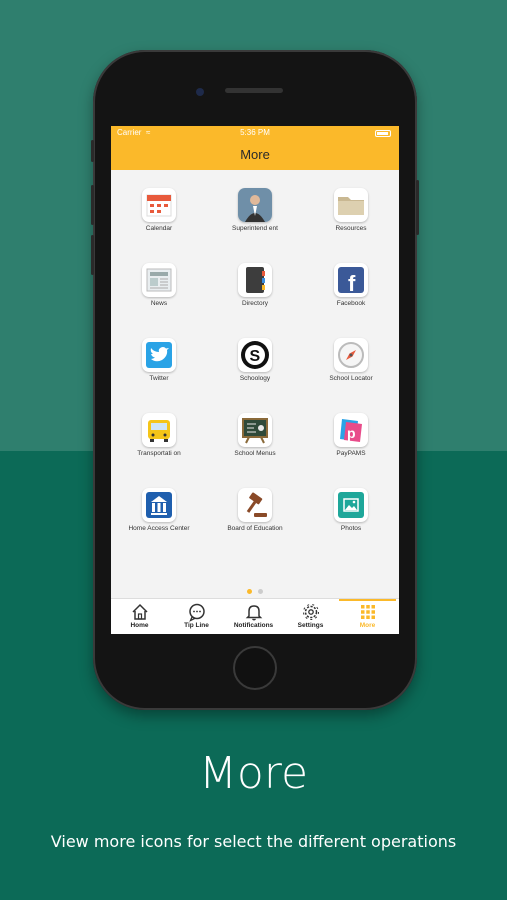  Describe the element at coordinates (255, 280) in the screenshot. I see `directory-book-icon` at that location.